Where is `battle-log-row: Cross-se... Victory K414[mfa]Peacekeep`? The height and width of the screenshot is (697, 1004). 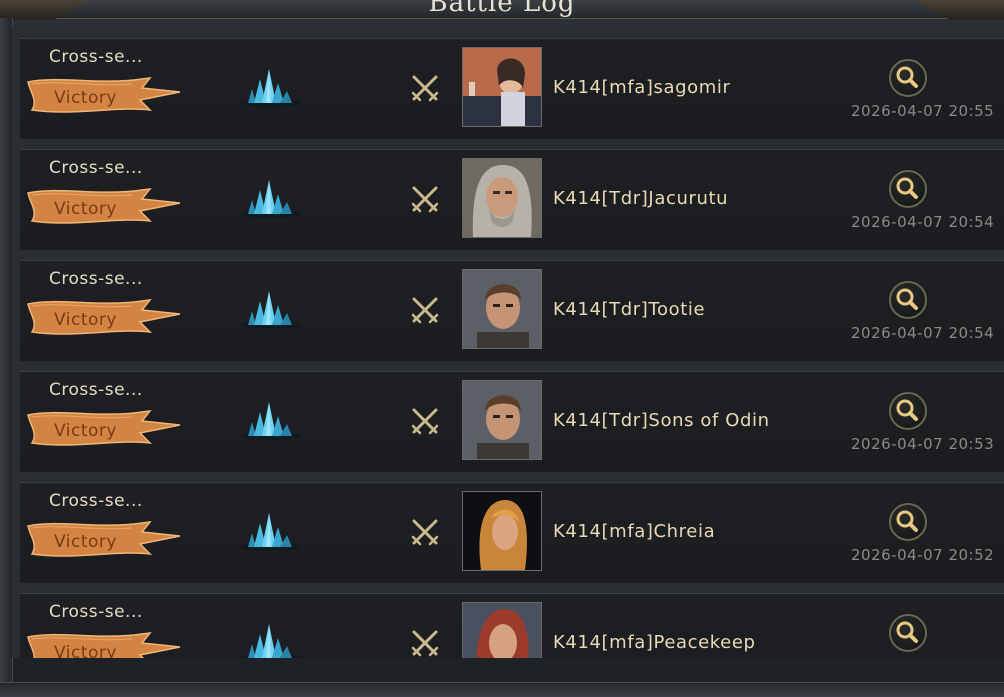 battle-log-row: Cross-se... Victory K414[mfa]Peacekeep is located at coordinates (512, 625).